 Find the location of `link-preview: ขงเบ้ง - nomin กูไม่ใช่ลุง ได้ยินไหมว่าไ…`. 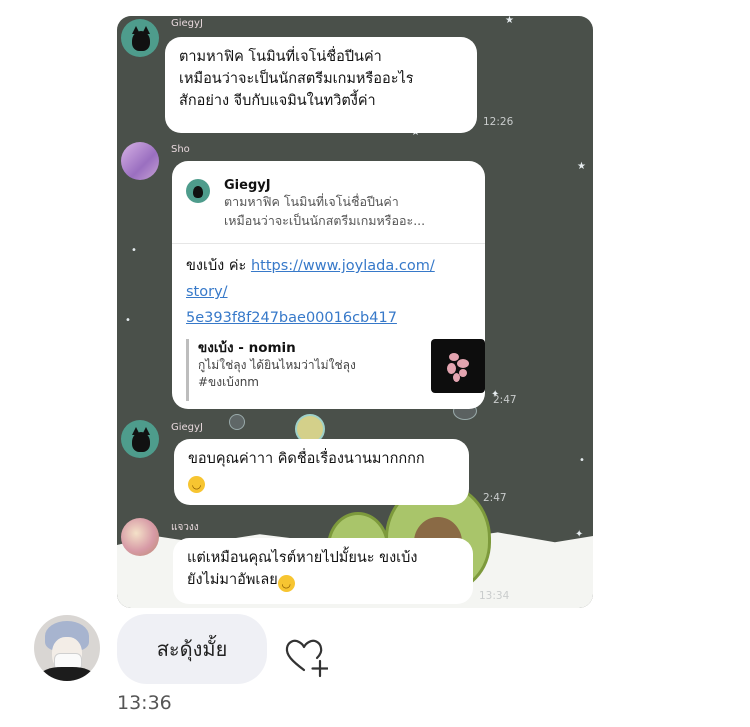

link-preview: ขงเบ้ง - nomin กูไม่ใช่ลุง ได้ยินไหมว่าไ… is located at coordinates (335, 370).